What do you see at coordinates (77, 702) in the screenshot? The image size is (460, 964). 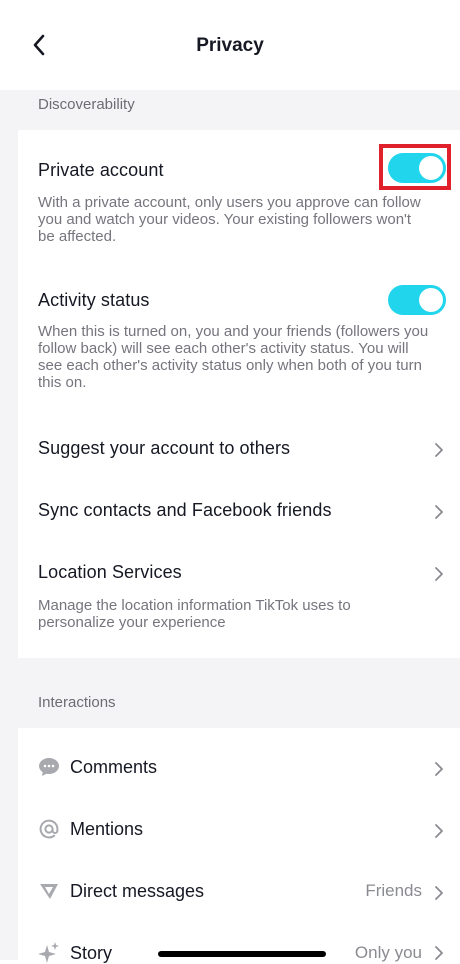 I see `section-label-interactions: Interactions` at bounding box center [77, 702].